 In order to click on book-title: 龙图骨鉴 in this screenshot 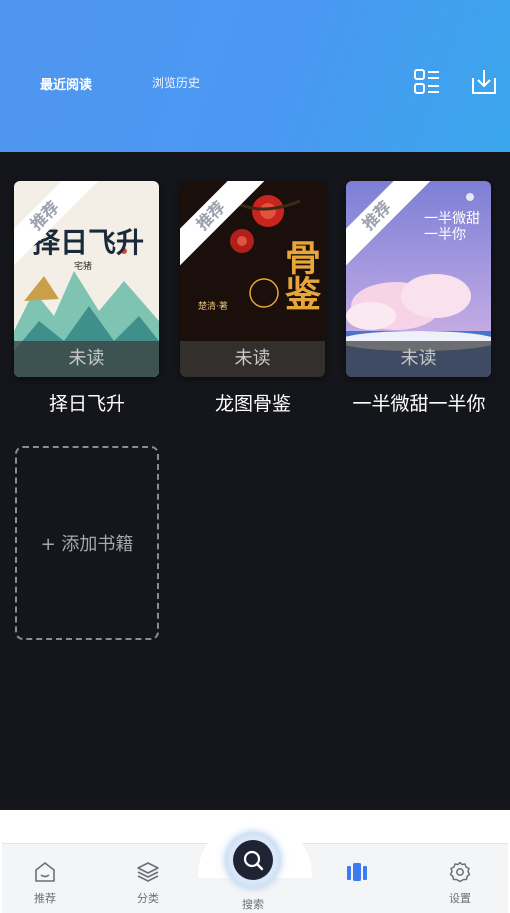, I will do `click(253, 402)`.